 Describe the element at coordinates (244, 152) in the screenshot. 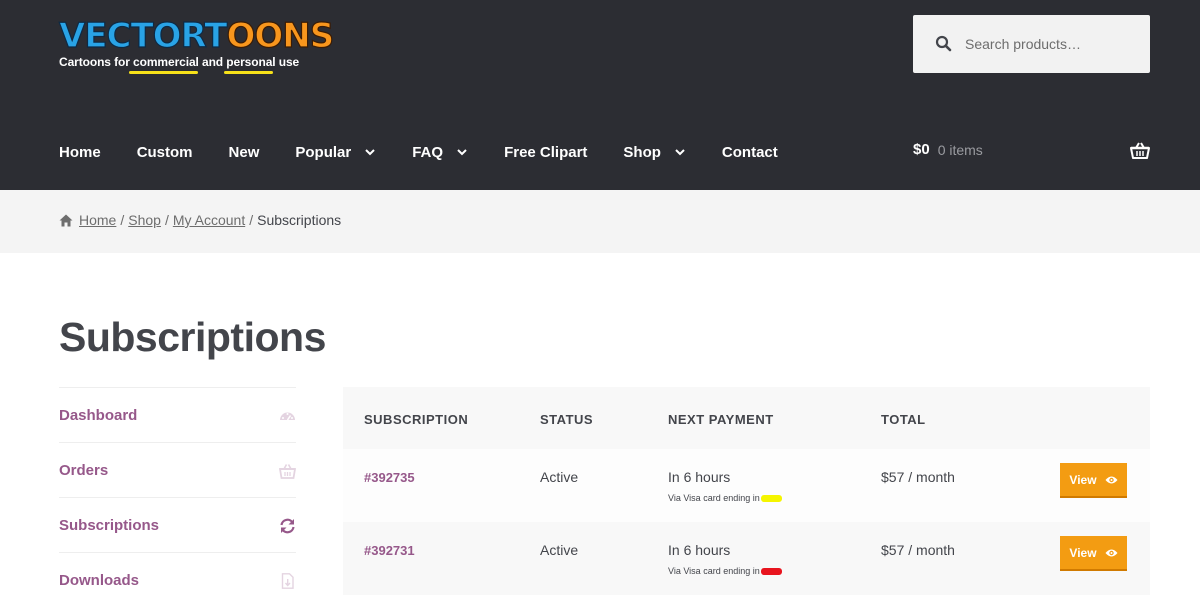

I see `nav-item-new: New` at that location.